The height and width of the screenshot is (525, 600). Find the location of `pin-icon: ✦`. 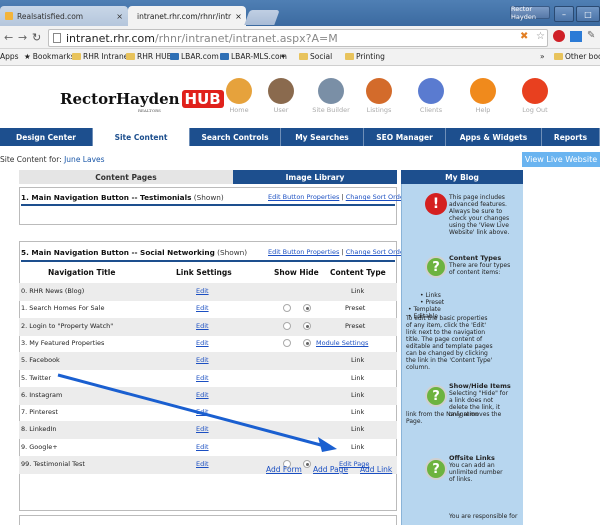

pin-icon: ✦ is located at coordinates (283, 56).